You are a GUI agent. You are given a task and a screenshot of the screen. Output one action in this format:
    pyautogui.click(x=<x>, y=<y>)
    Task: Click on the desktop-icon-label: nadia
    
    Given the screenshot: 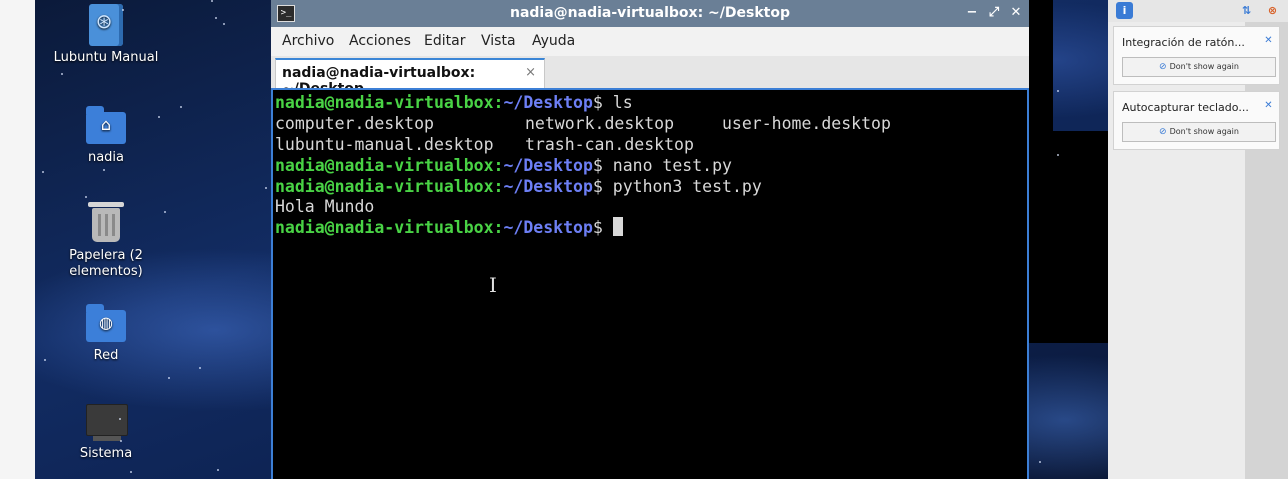 What is the action you would take?
    pyautogui.click(x=106, y=157)
    